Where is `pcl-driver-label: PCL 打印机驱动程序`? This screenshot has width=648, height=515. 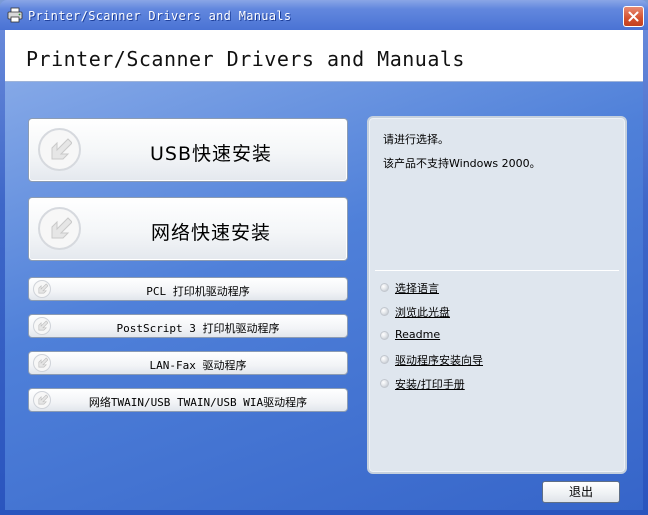
pcl-driver-label: PCL 打印机驱动程序 is located at coordinates (198, 291).